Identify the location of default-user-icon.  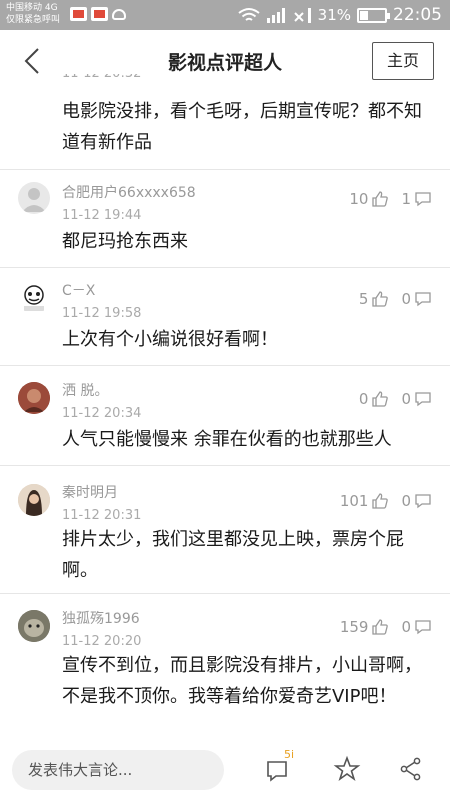
(34, 200).